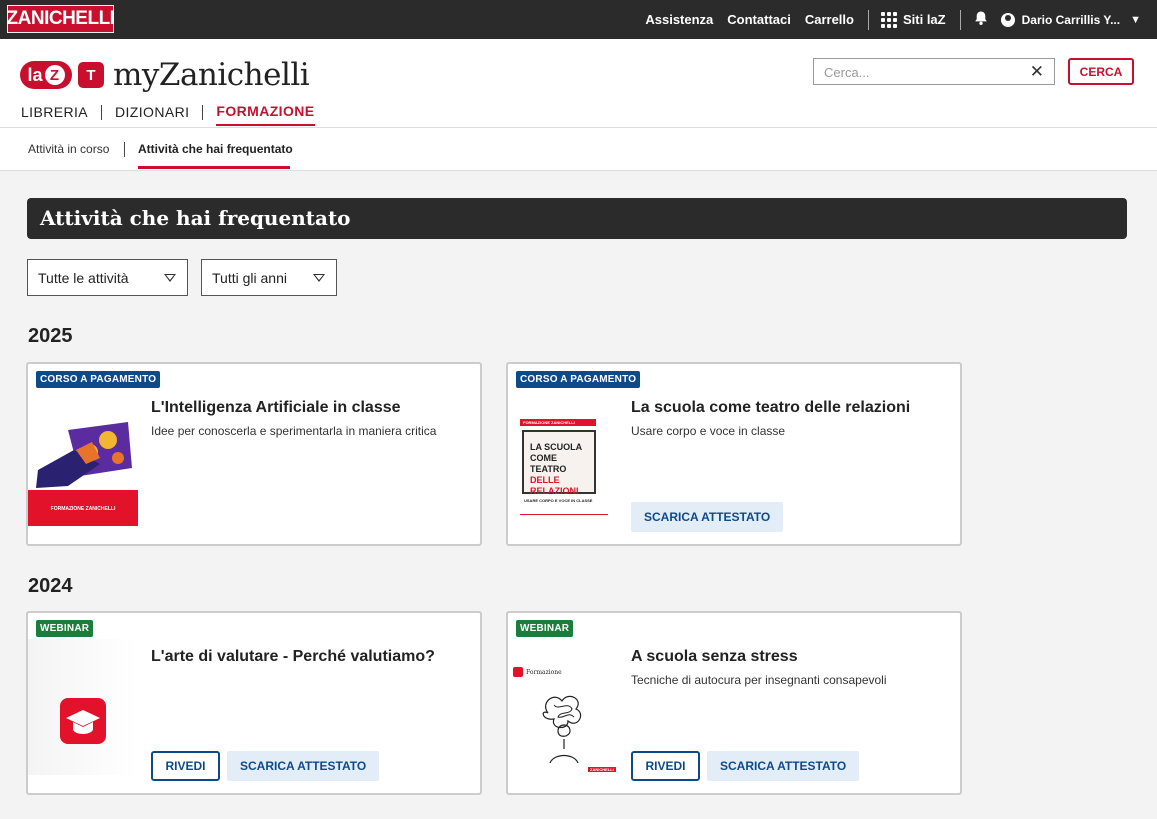  Describe the element at coordinates (564, 514) in the screenshot. I see `thumbnail-rule` at that location.